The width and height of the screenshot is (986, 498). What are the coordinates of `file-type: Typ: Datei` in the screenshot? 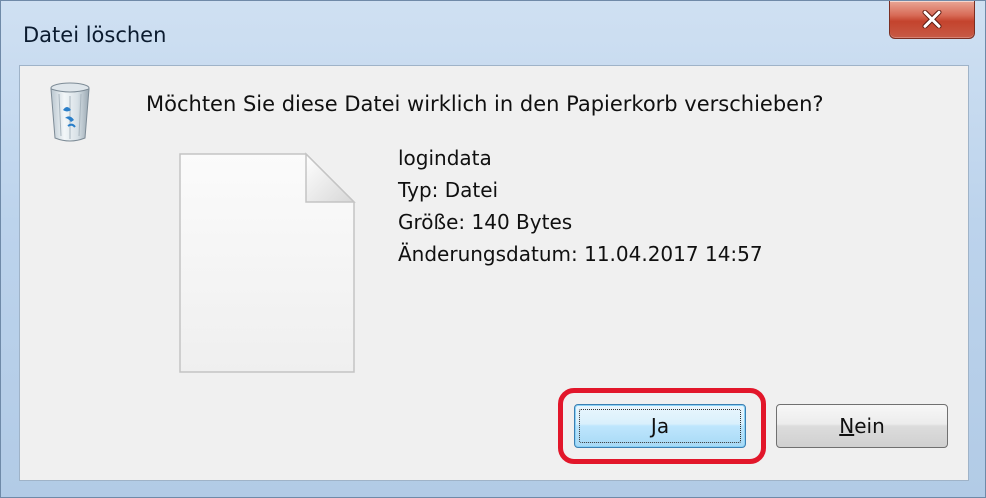 It's located at (448, 190).